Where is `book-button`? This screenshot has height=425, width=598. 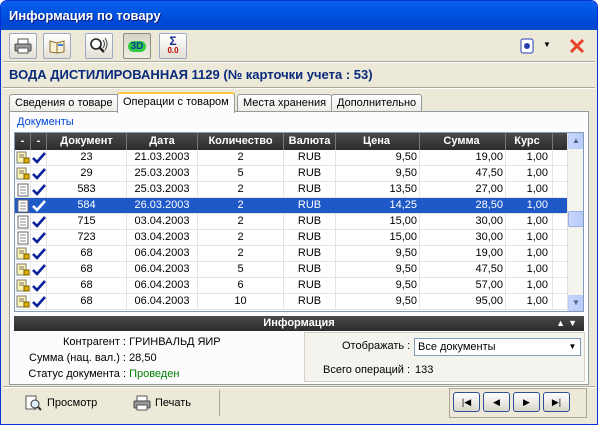
book-button is located at coordinates (57, 46).